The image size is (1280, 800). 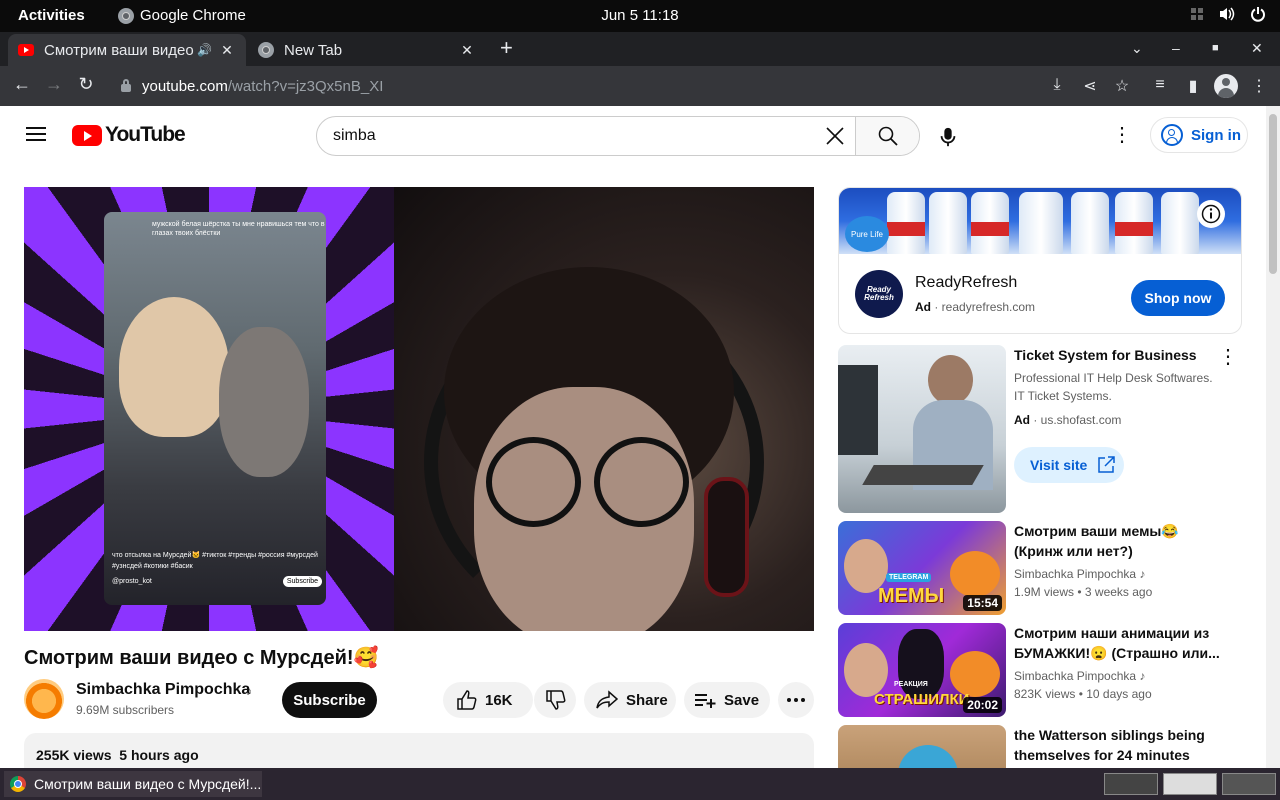 What do you see at coordinates (1069, 465) in the screenshot?
I see `visit-site-button: Visit site` at bounding box center [1069, 465].